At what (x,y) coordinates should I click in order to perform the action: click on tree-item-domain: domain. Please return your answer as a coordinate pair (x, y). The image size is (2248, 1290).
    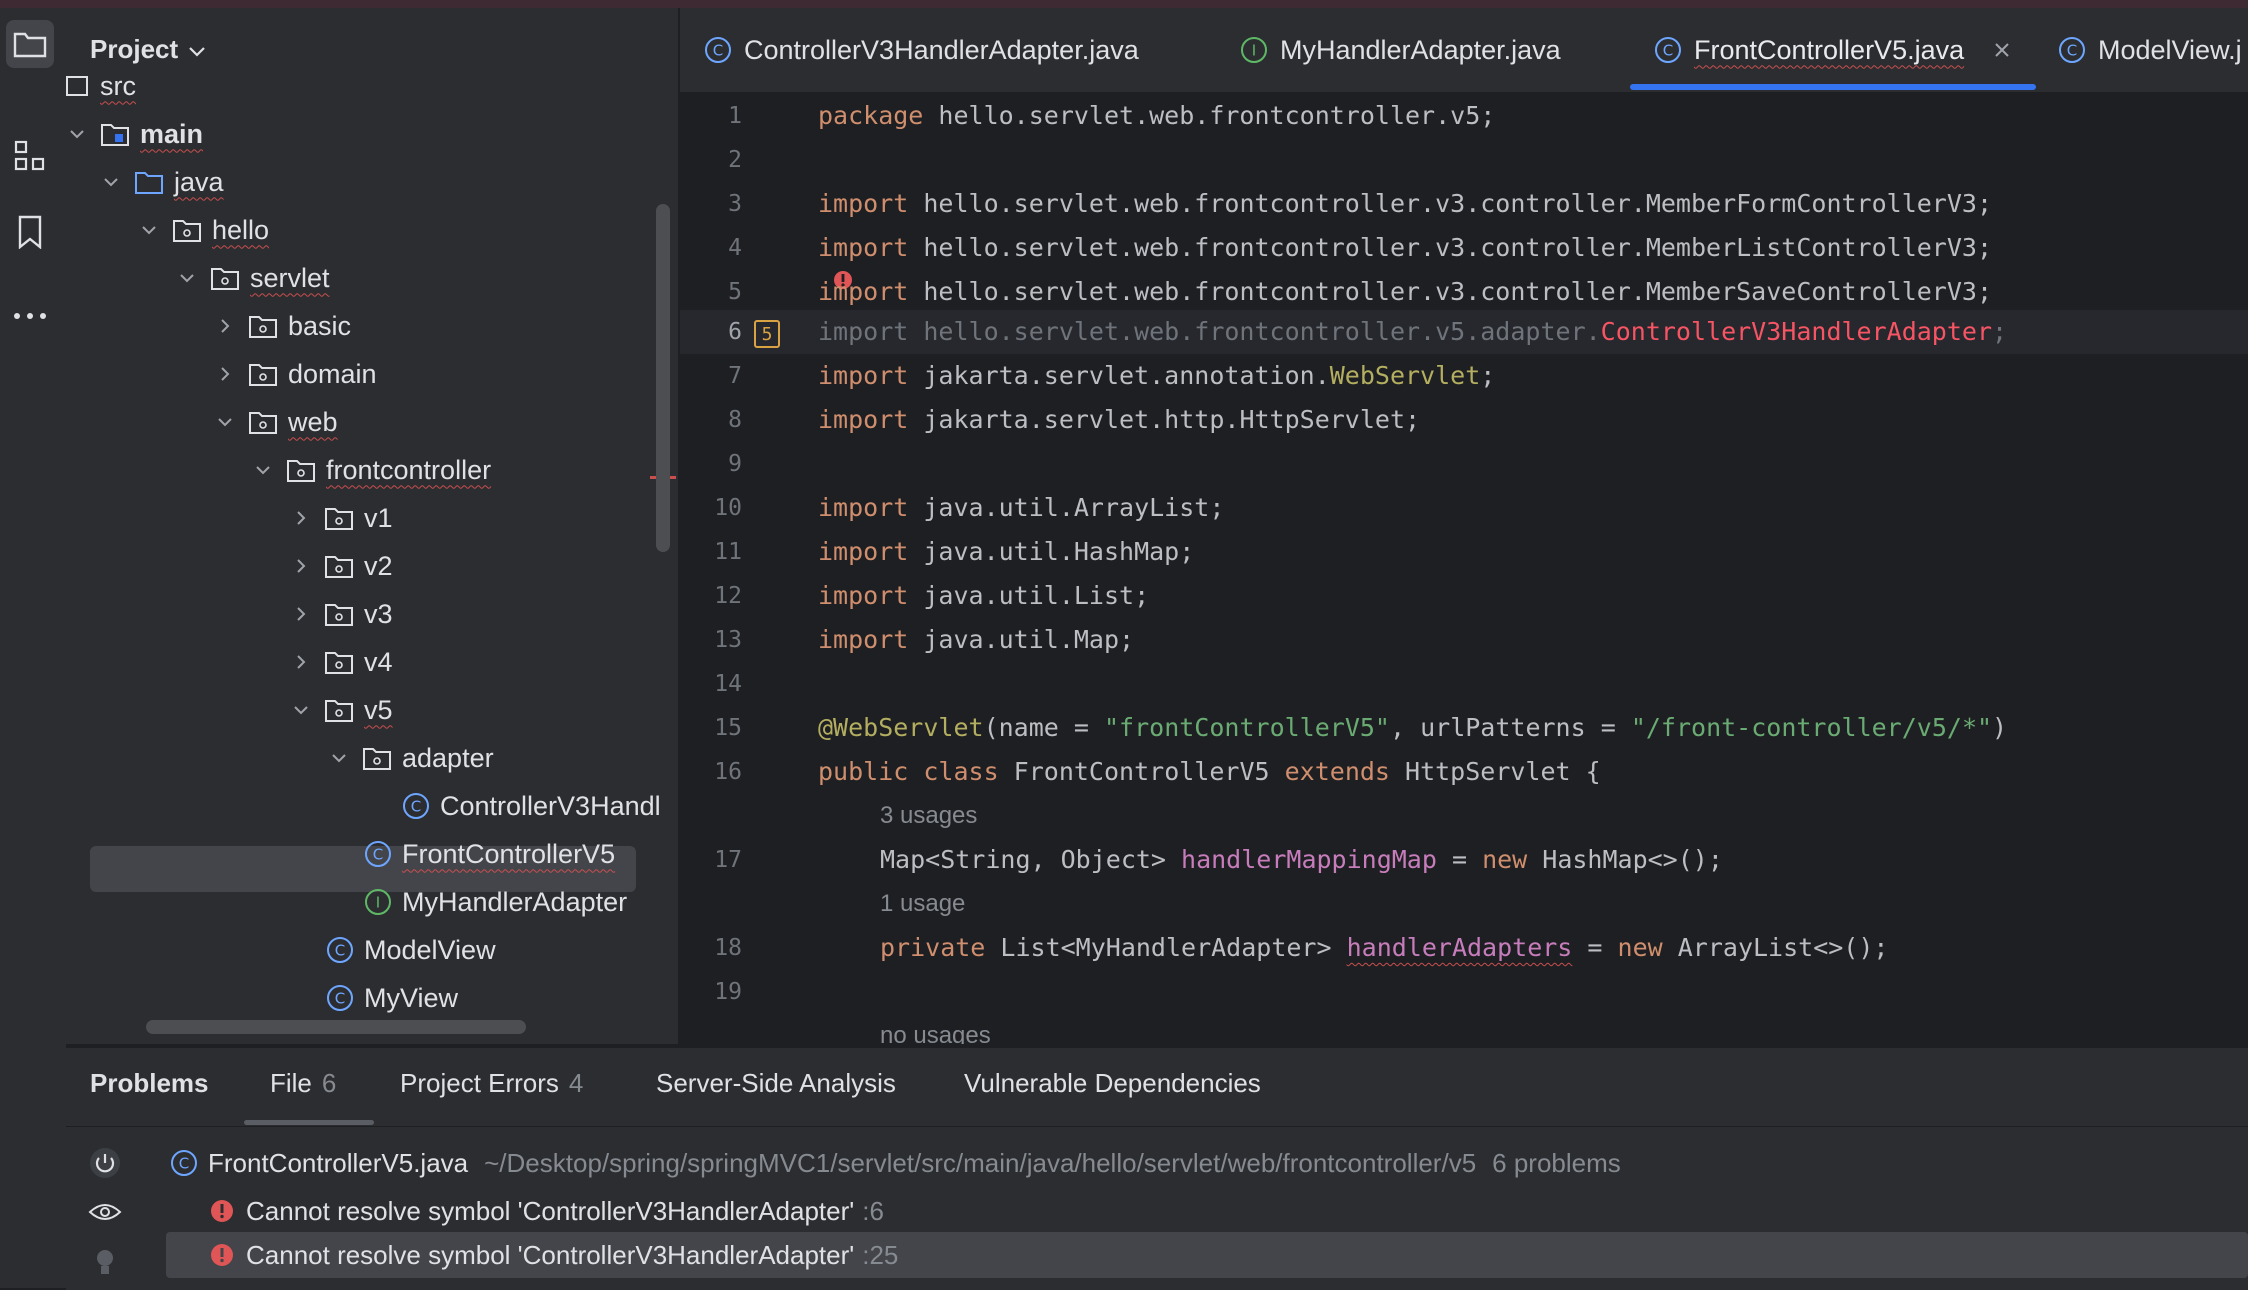
    Looking at the image, I should click on (295, 374).